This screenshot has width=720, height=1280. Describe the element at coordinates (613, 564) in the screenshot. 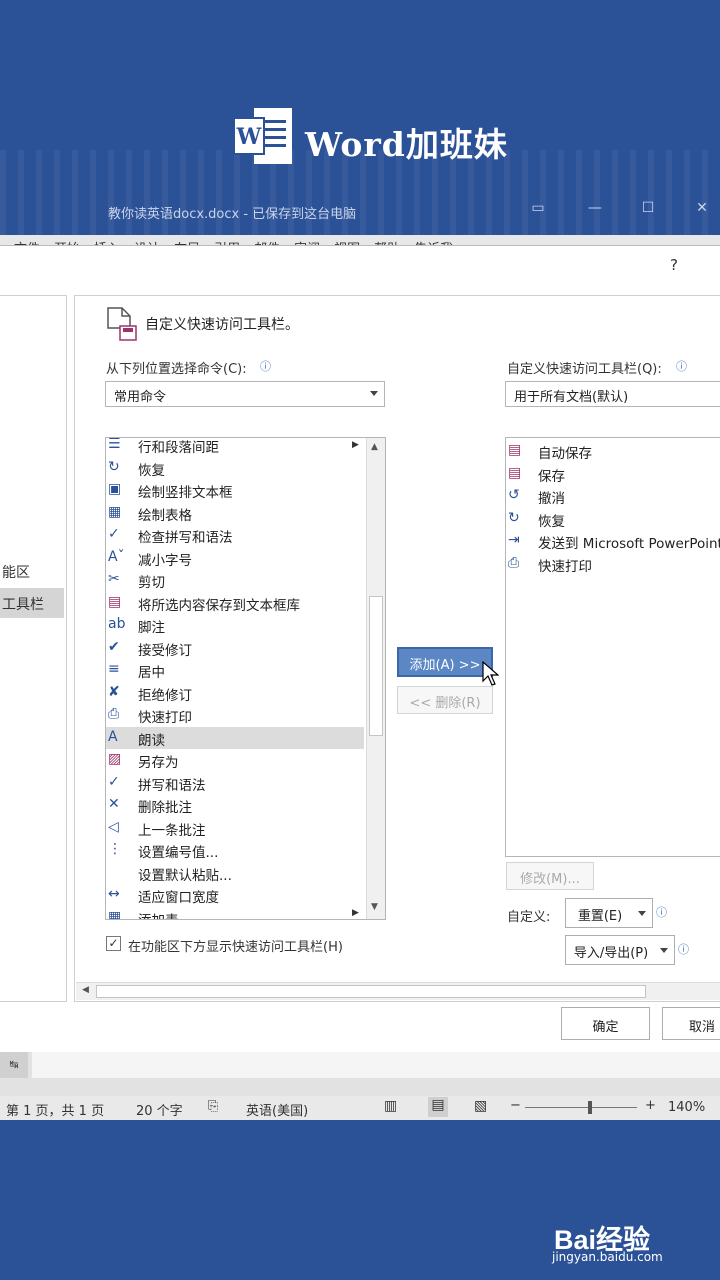

I see `qat-item: ⎙ 快速打印` at that location.